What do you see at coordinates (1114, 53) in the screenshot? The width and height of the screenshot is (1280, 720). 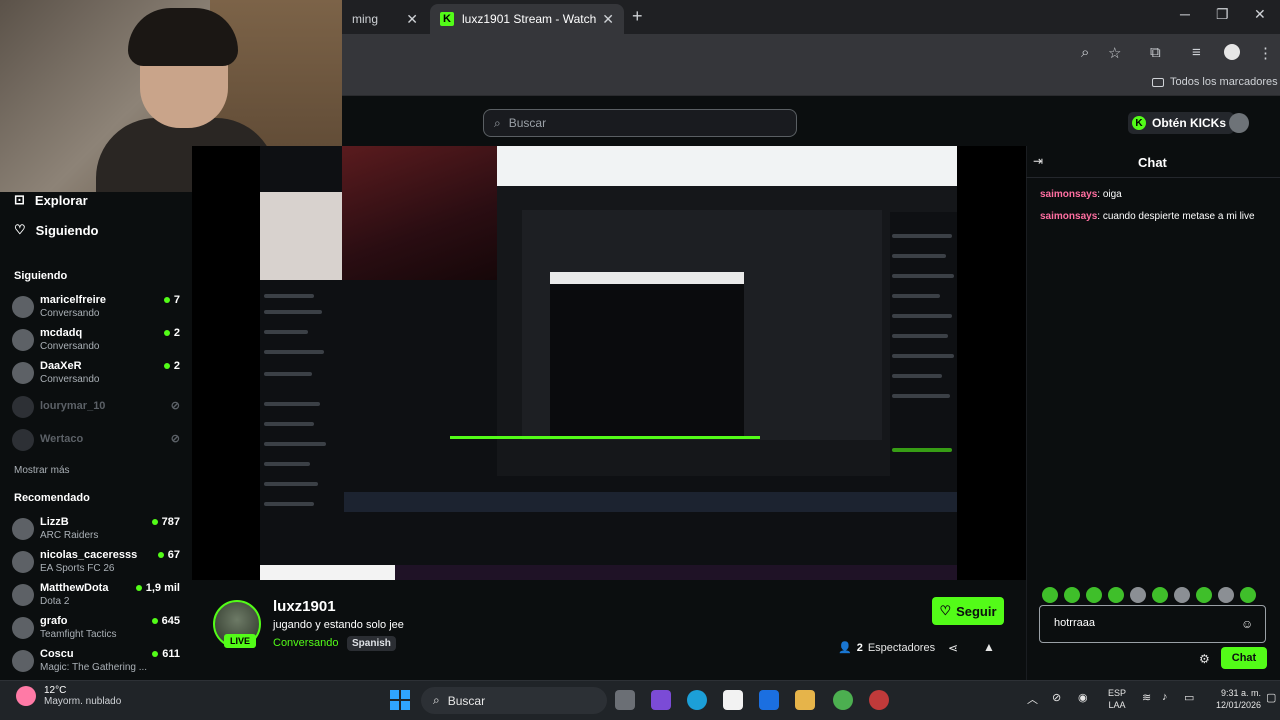 I see `bookmark-star-icon: ☆` at bounding box center [1114, 53].